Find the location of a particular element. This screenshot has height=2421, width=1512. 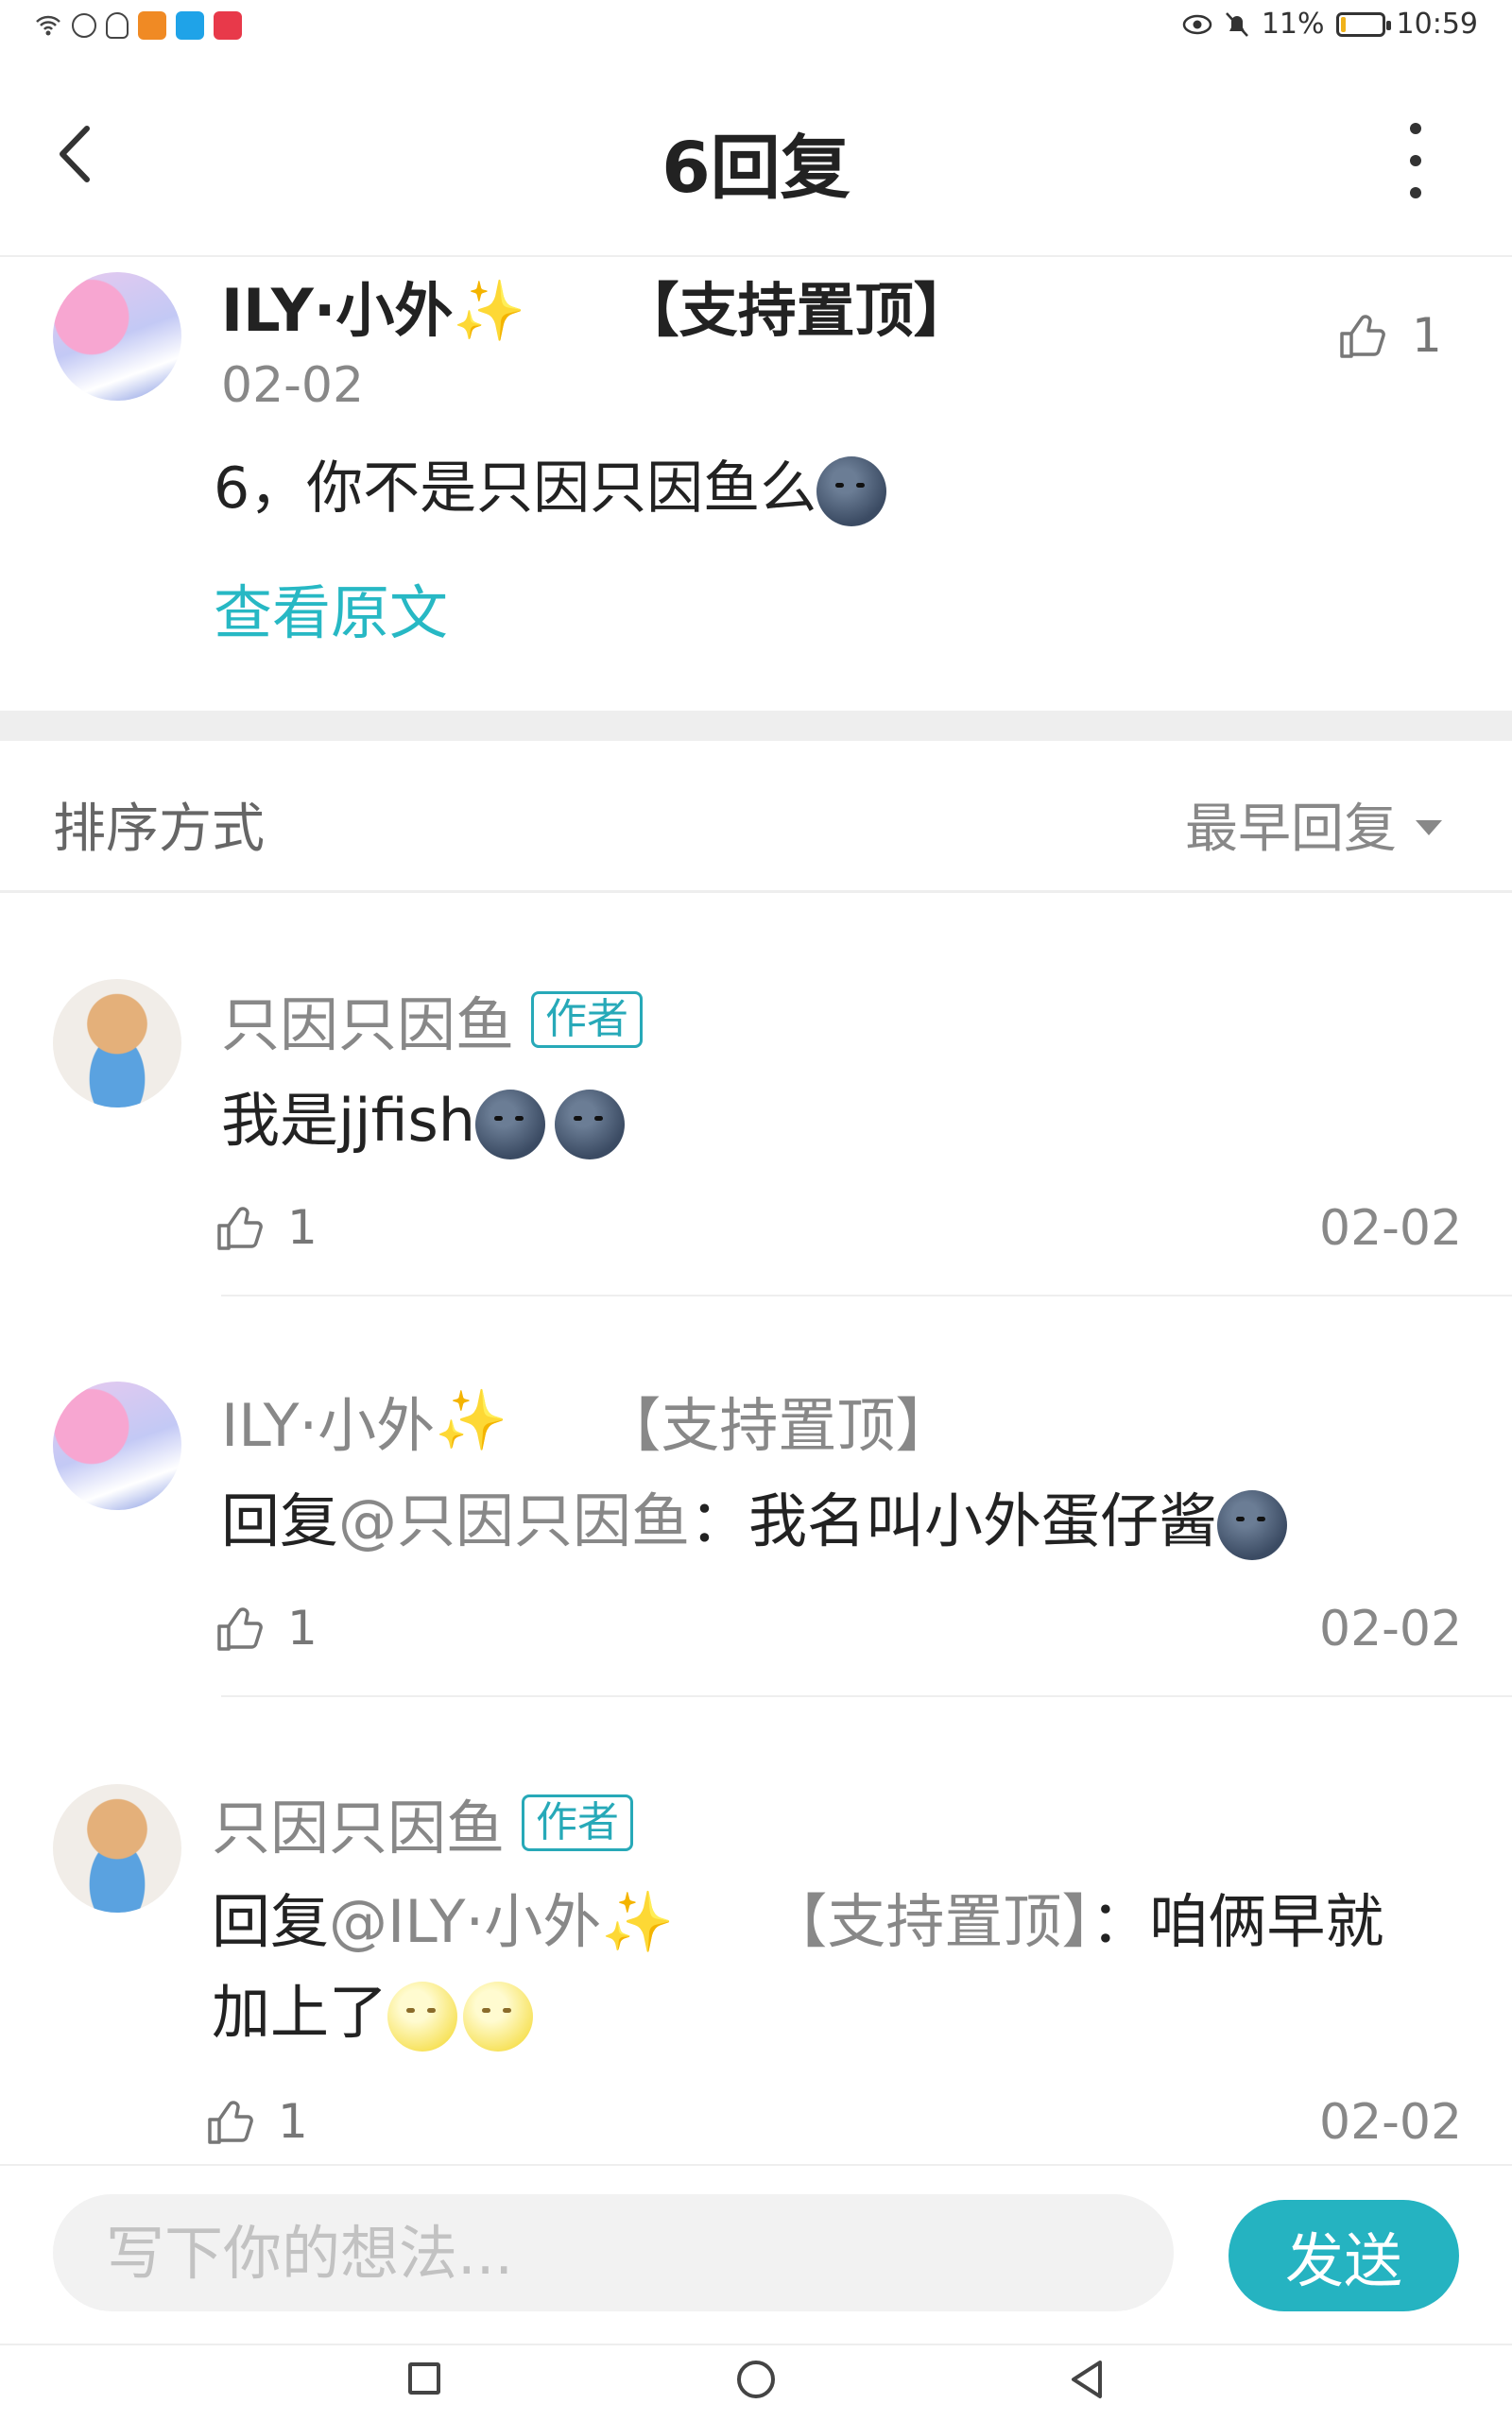

send-button: 发送 is located at coordinates (1343, 2255).